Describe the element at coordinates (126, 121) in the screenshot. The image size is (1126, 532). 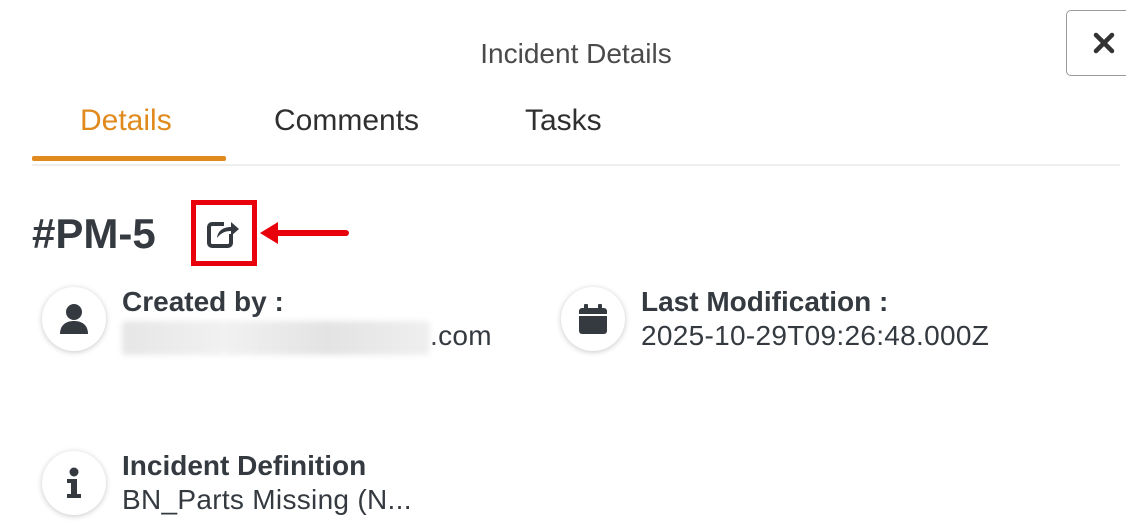
I see `tab-details: Details` at that location.